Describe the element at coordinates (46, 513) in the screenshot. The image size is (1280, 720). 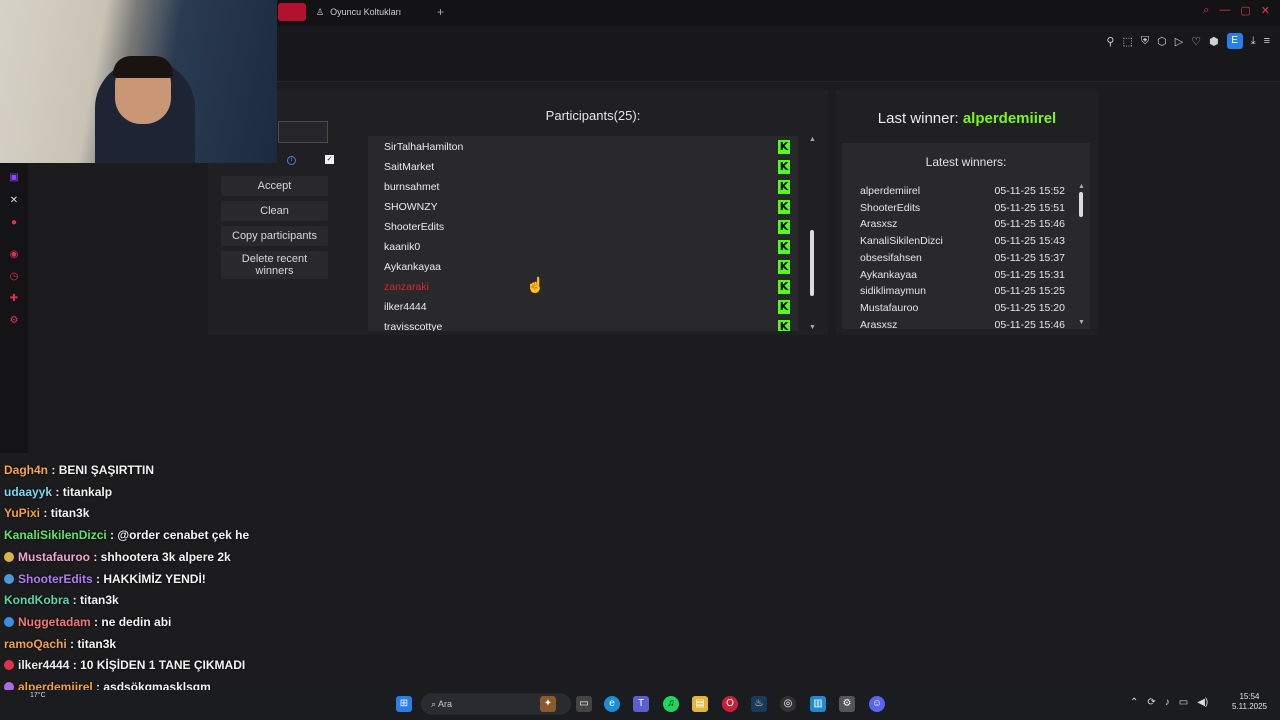
I see `chat-message: YuPixi : titan3k` at that location.